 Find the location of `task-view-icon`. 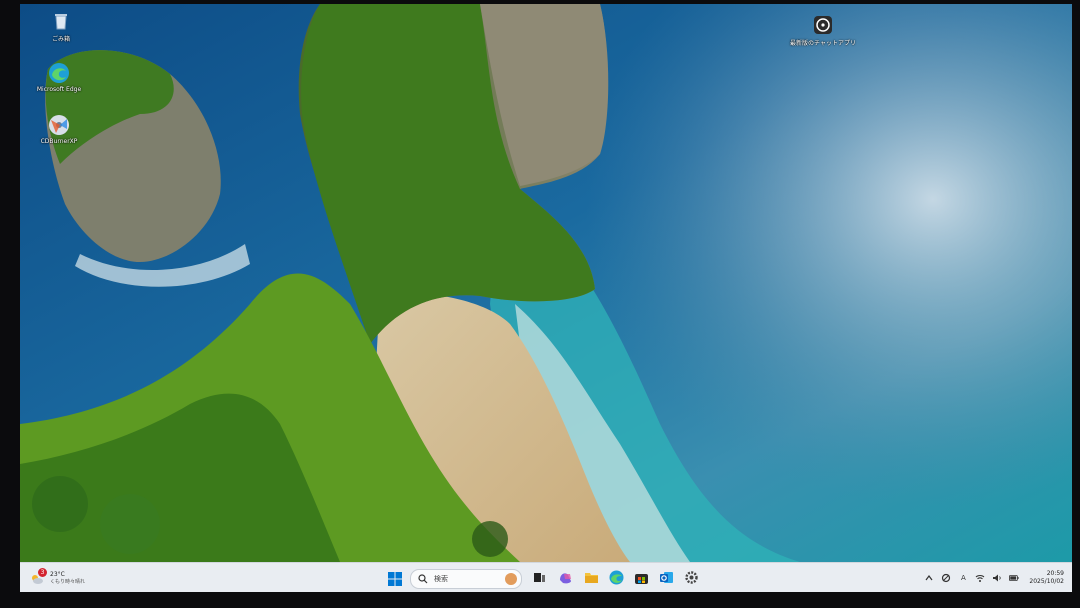

task-view-icon is located at coordinates (539, 577).